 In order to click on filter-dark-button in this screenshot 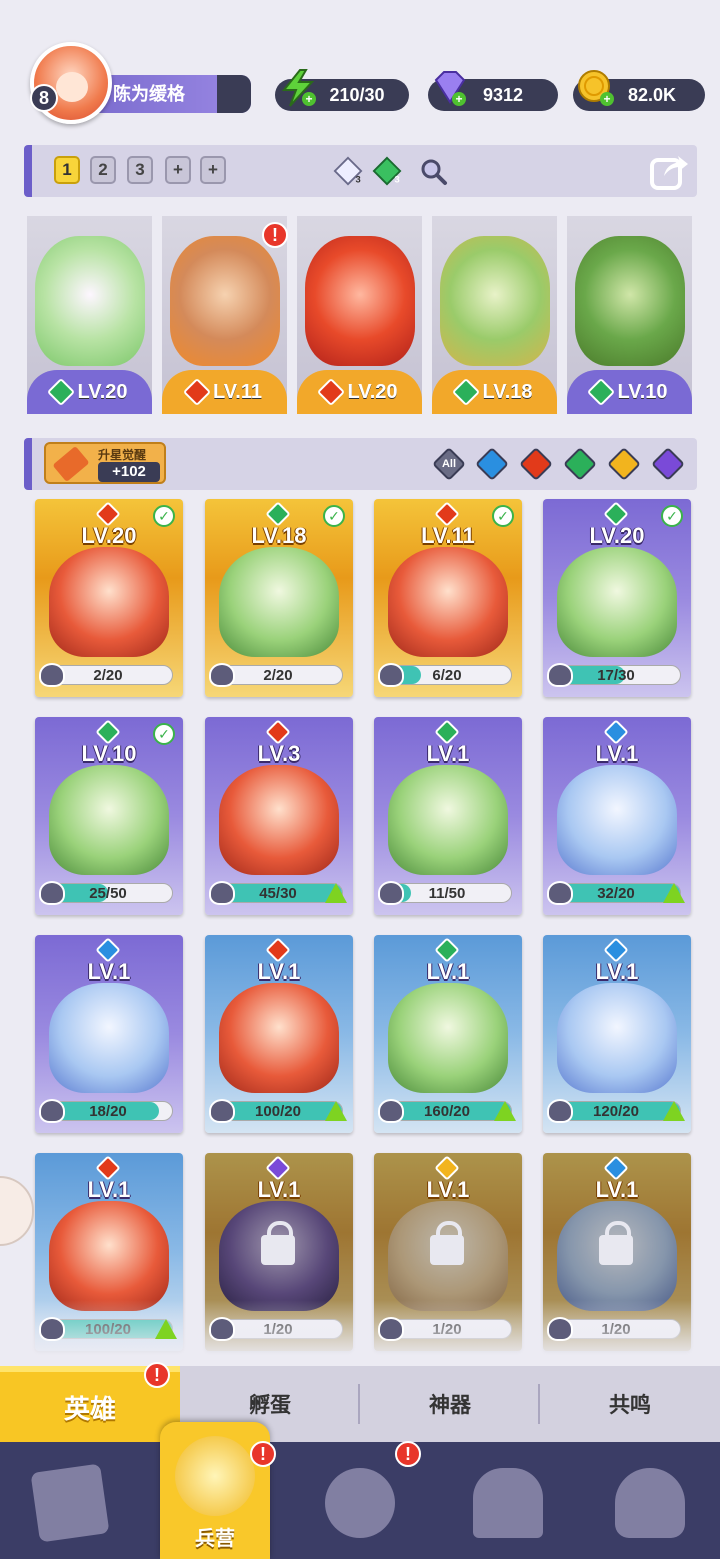, I will do `click(668, 464)`.